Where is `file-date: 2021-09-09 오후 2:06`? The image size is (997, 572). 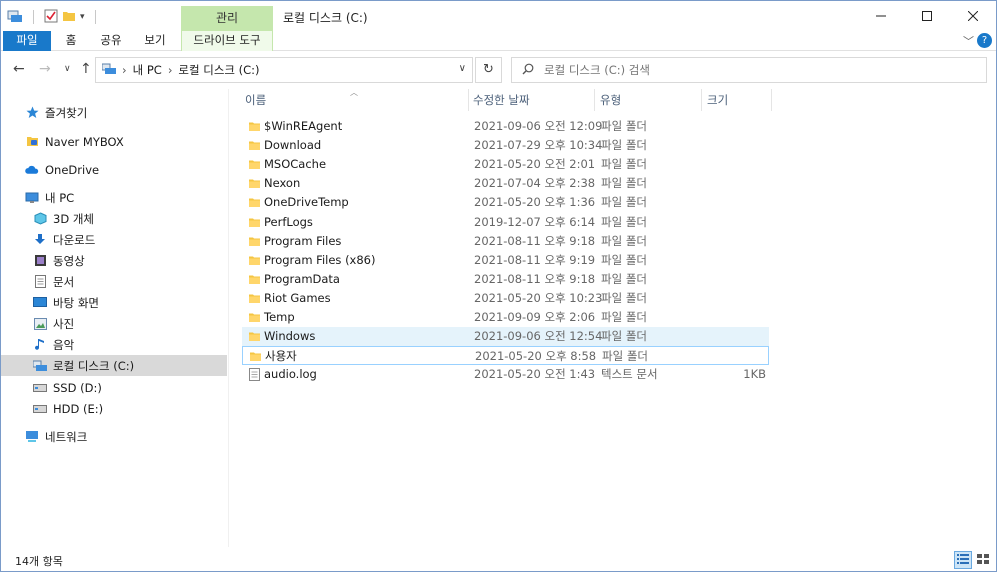 file-date: 2021-09-09 오후 2:06 is located at coordinates (535, 317).